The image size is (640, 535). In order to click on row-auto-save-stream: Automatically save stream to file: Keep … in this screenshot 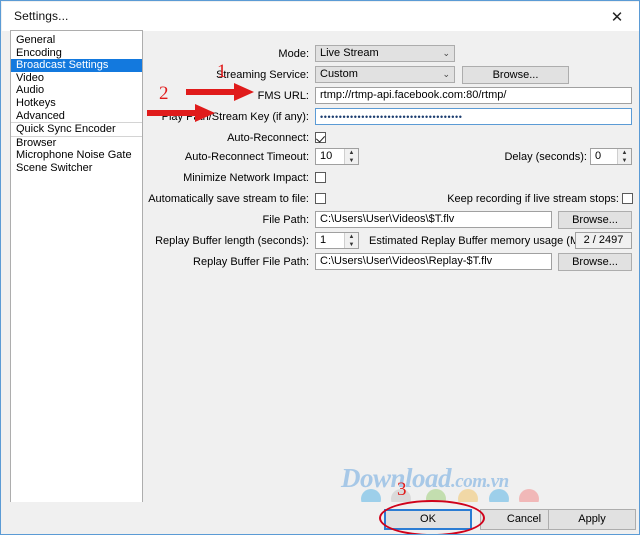, I will do `click(391, 199)`.